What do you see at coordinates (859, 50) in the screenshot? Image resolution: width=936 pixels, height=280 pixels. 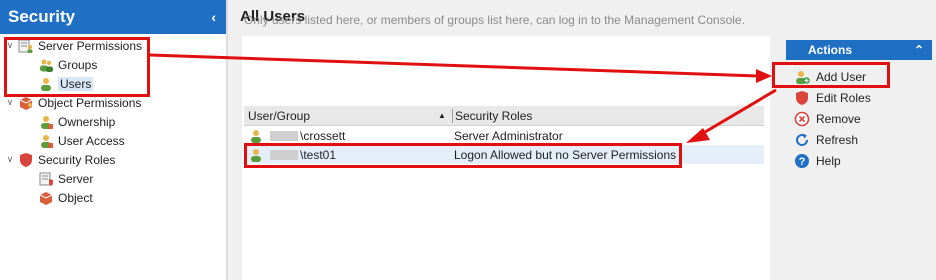 I see `actions-header: Actions ⌃` at bounding box center [859, 50].